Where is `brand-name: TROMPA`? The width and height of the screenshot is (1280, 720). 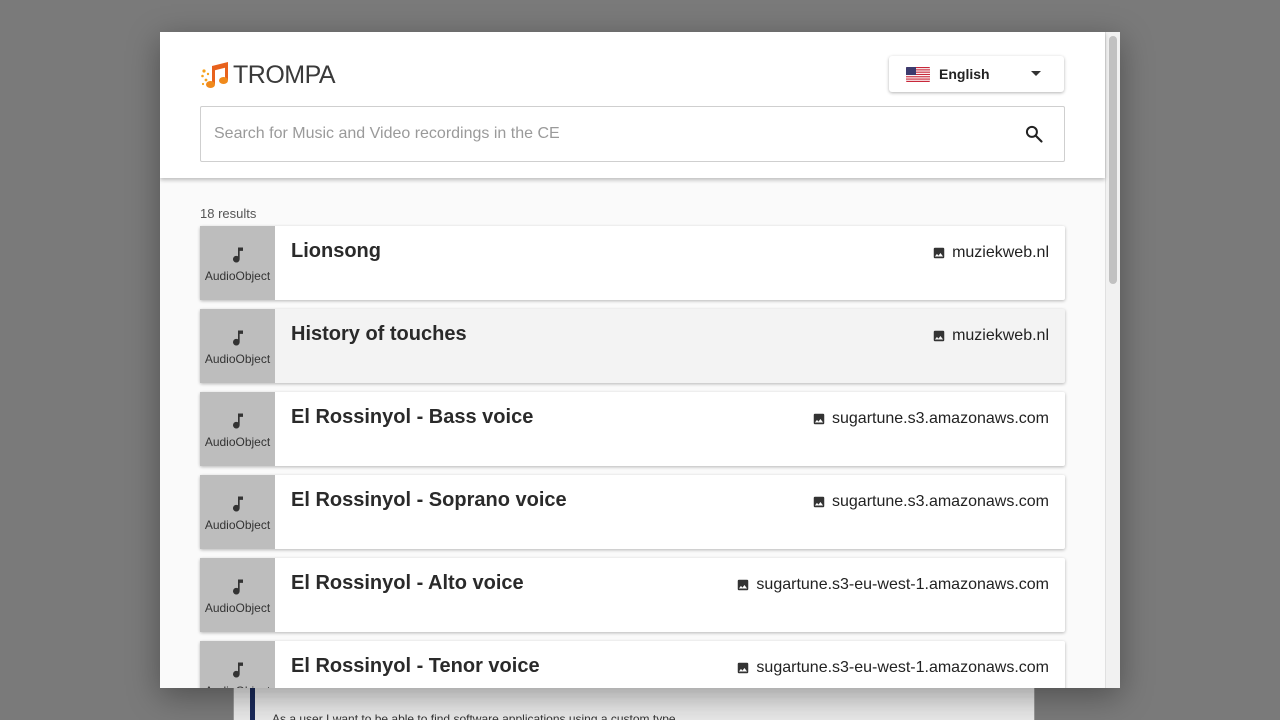 brand-name: TROMPA is located at coordinates (284, 74).